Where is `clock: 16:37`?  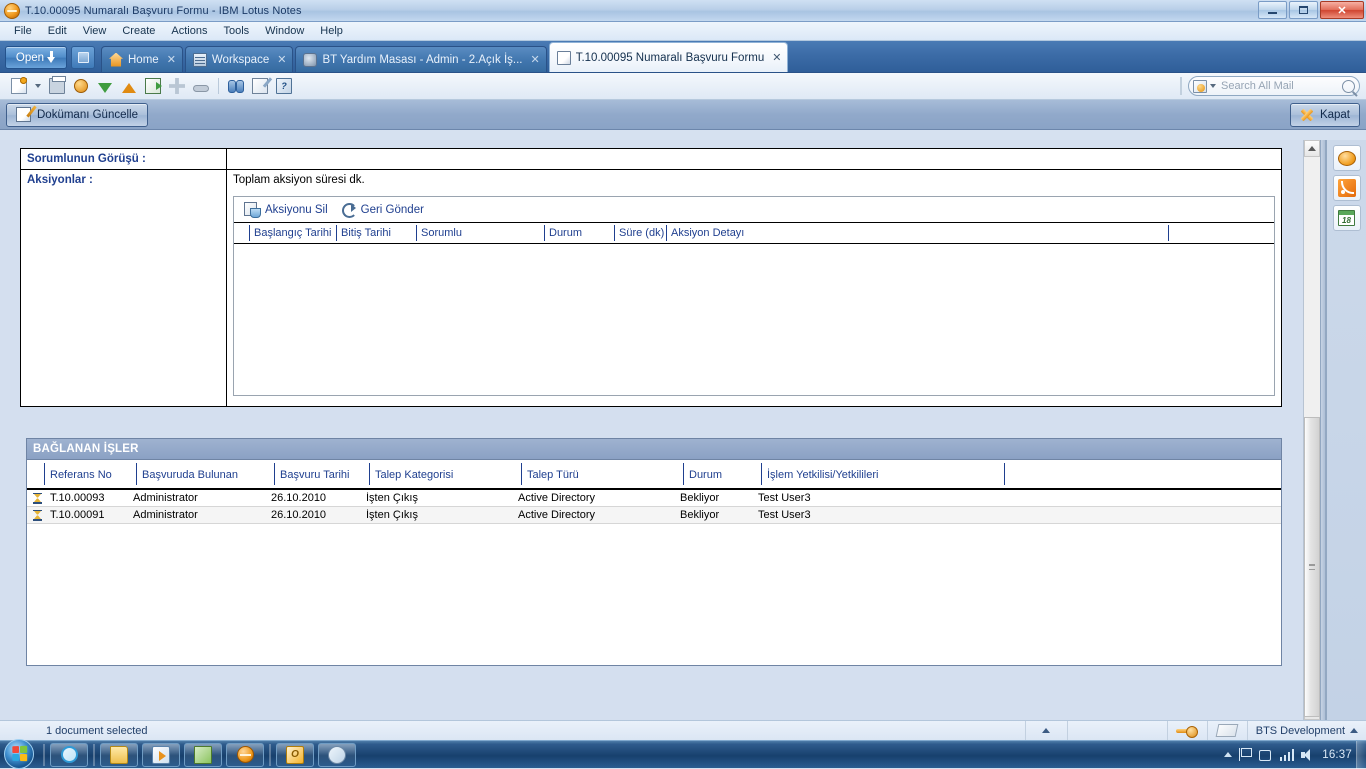 clock: 16:37 is located at coordinates (1337, 755).